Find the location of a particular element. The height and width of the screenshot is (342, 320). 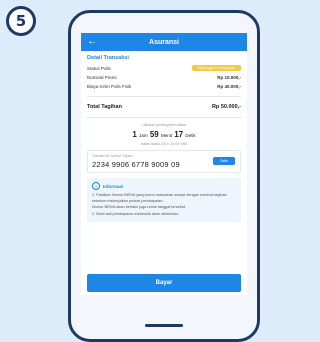

app-header: ← Asuransi is located at coordinates (164, 42).